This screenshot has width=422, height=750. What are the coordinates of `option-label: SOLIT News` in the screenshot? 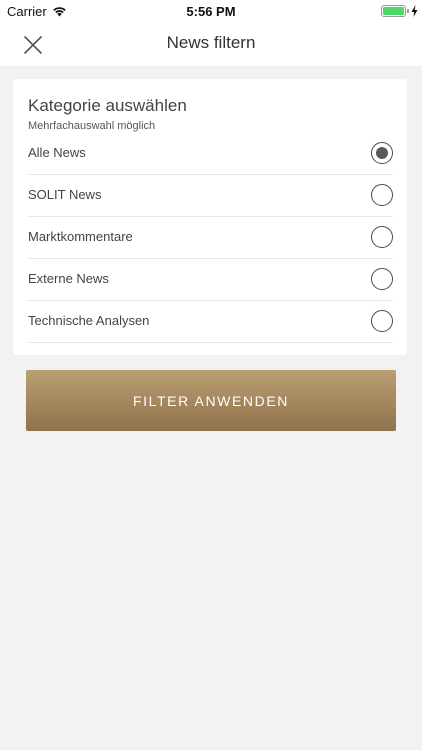 It's located at (65, 194).